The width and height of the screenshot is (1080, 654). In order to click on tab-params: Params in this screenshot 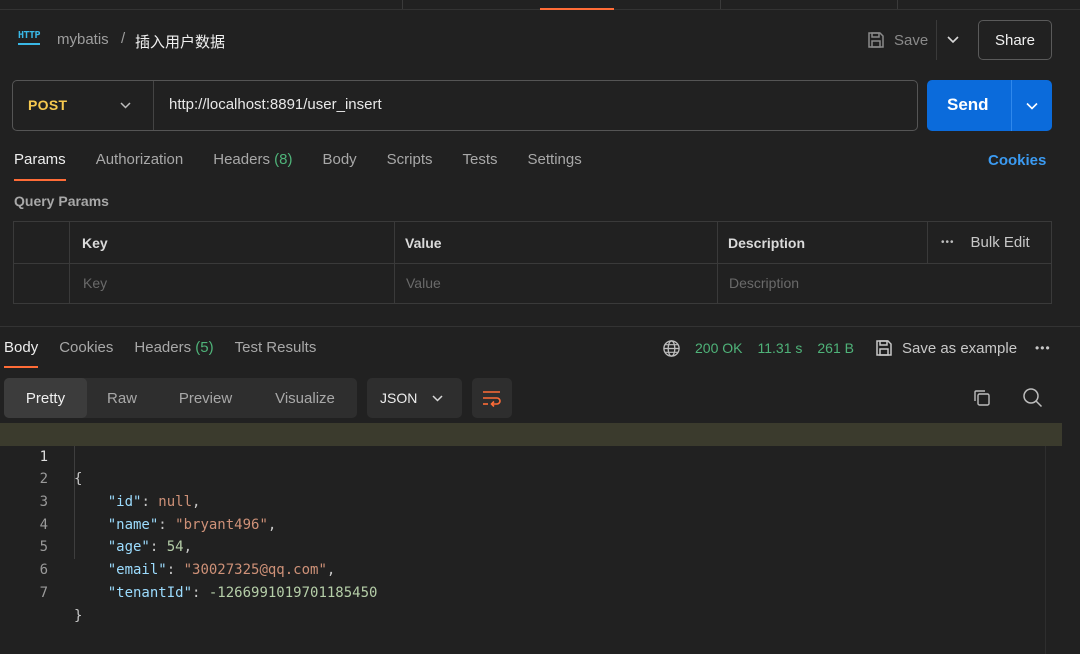, I will do `click(40, 166)`.